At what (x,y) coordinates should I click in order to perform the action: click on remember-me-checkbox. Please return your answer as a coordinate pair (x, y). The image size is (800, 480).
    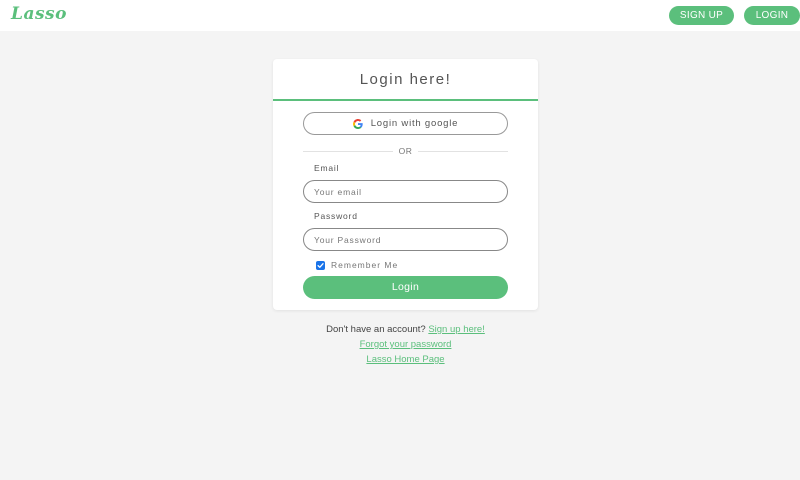
    Looking at the image, I should click on (320, 265).